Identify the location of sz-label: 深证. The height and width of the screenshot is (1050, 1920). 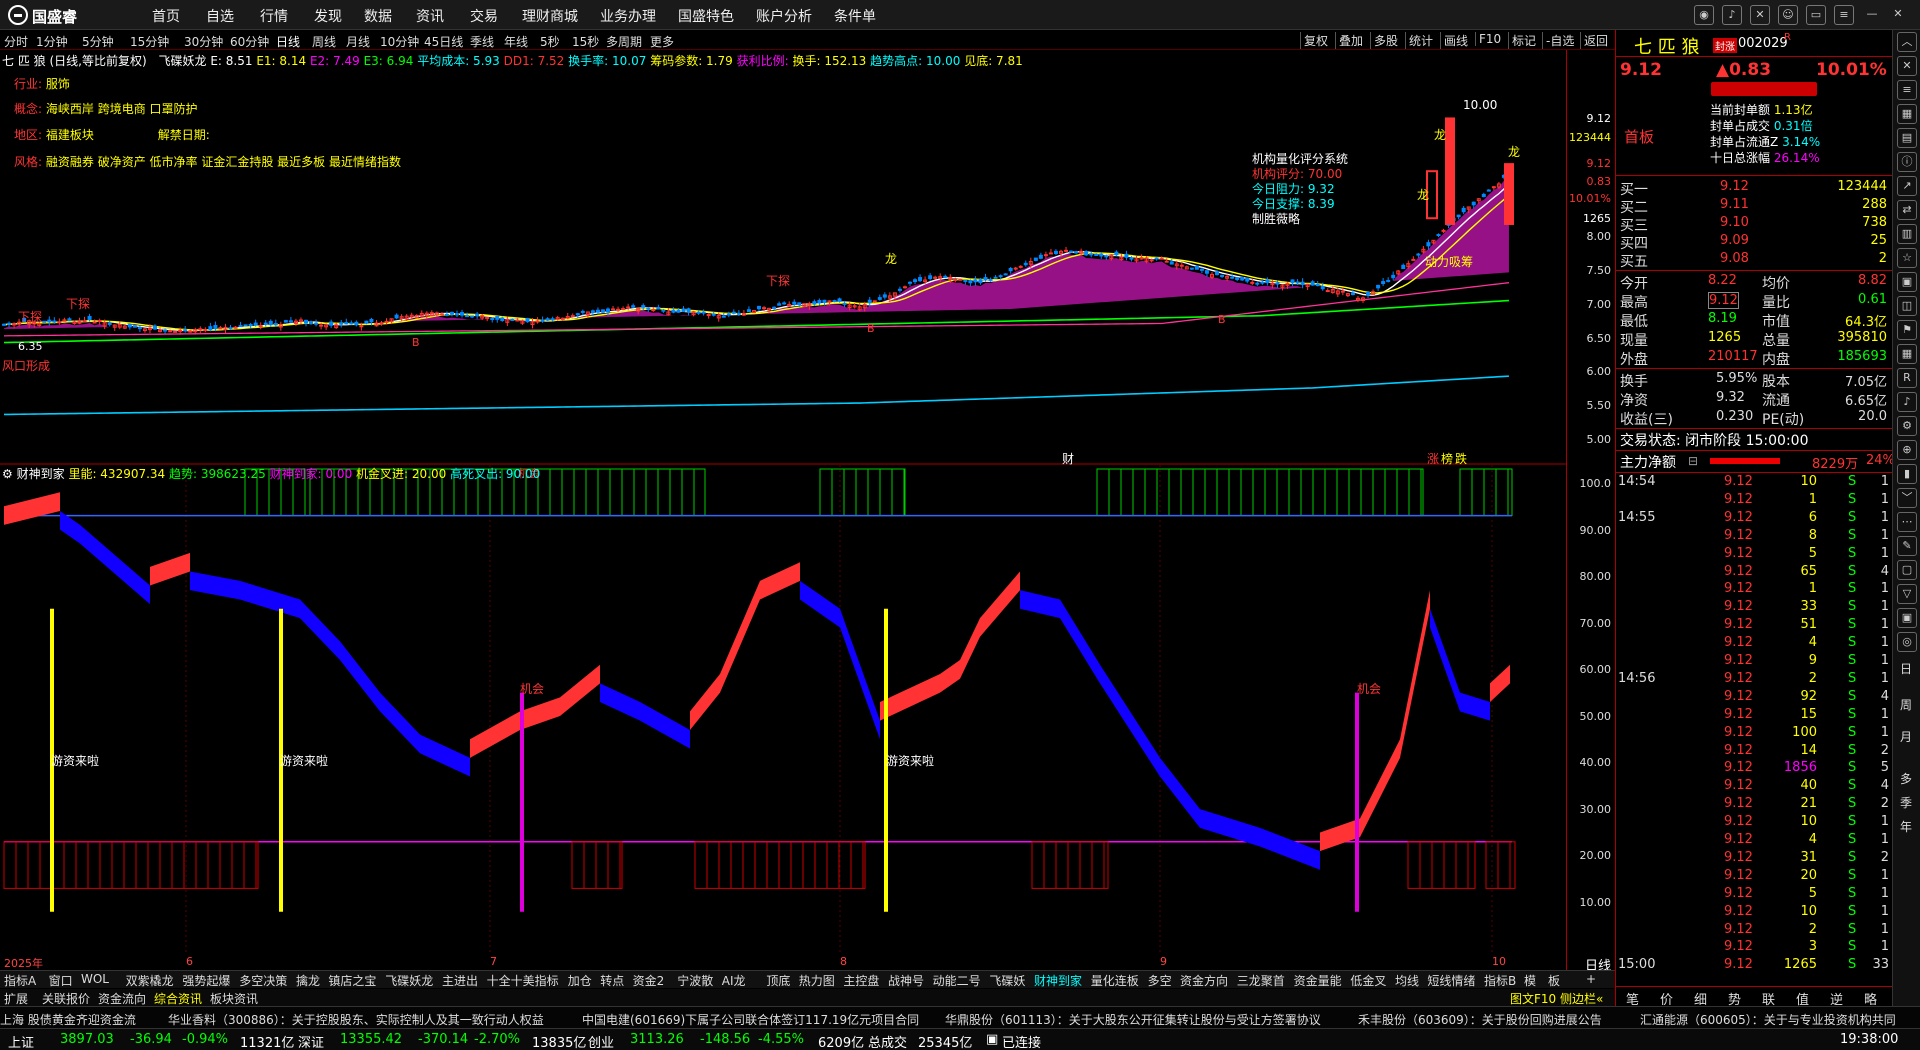
(311, 1041).